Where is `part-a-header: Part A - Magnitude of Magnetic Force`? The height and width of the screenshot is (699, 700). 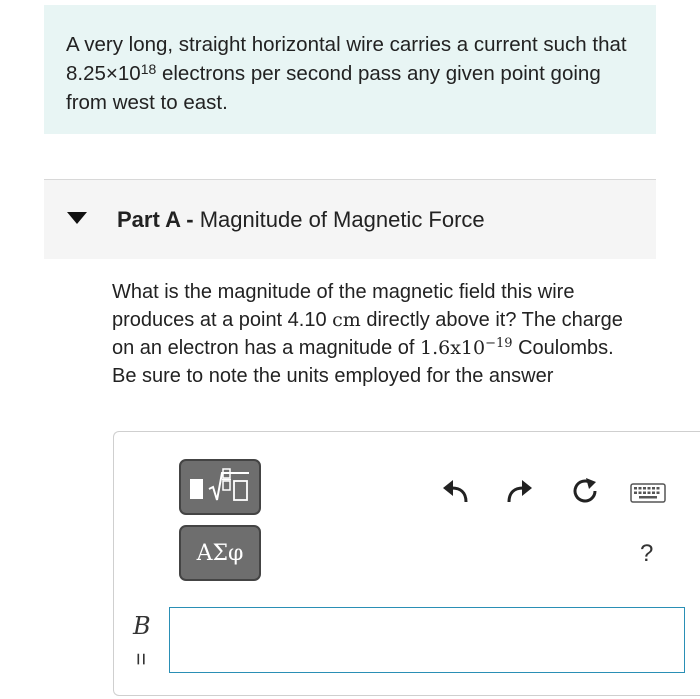
part-a-header: Part A - Magnitude of Magnetic Force is located at coordinates (350, 219).